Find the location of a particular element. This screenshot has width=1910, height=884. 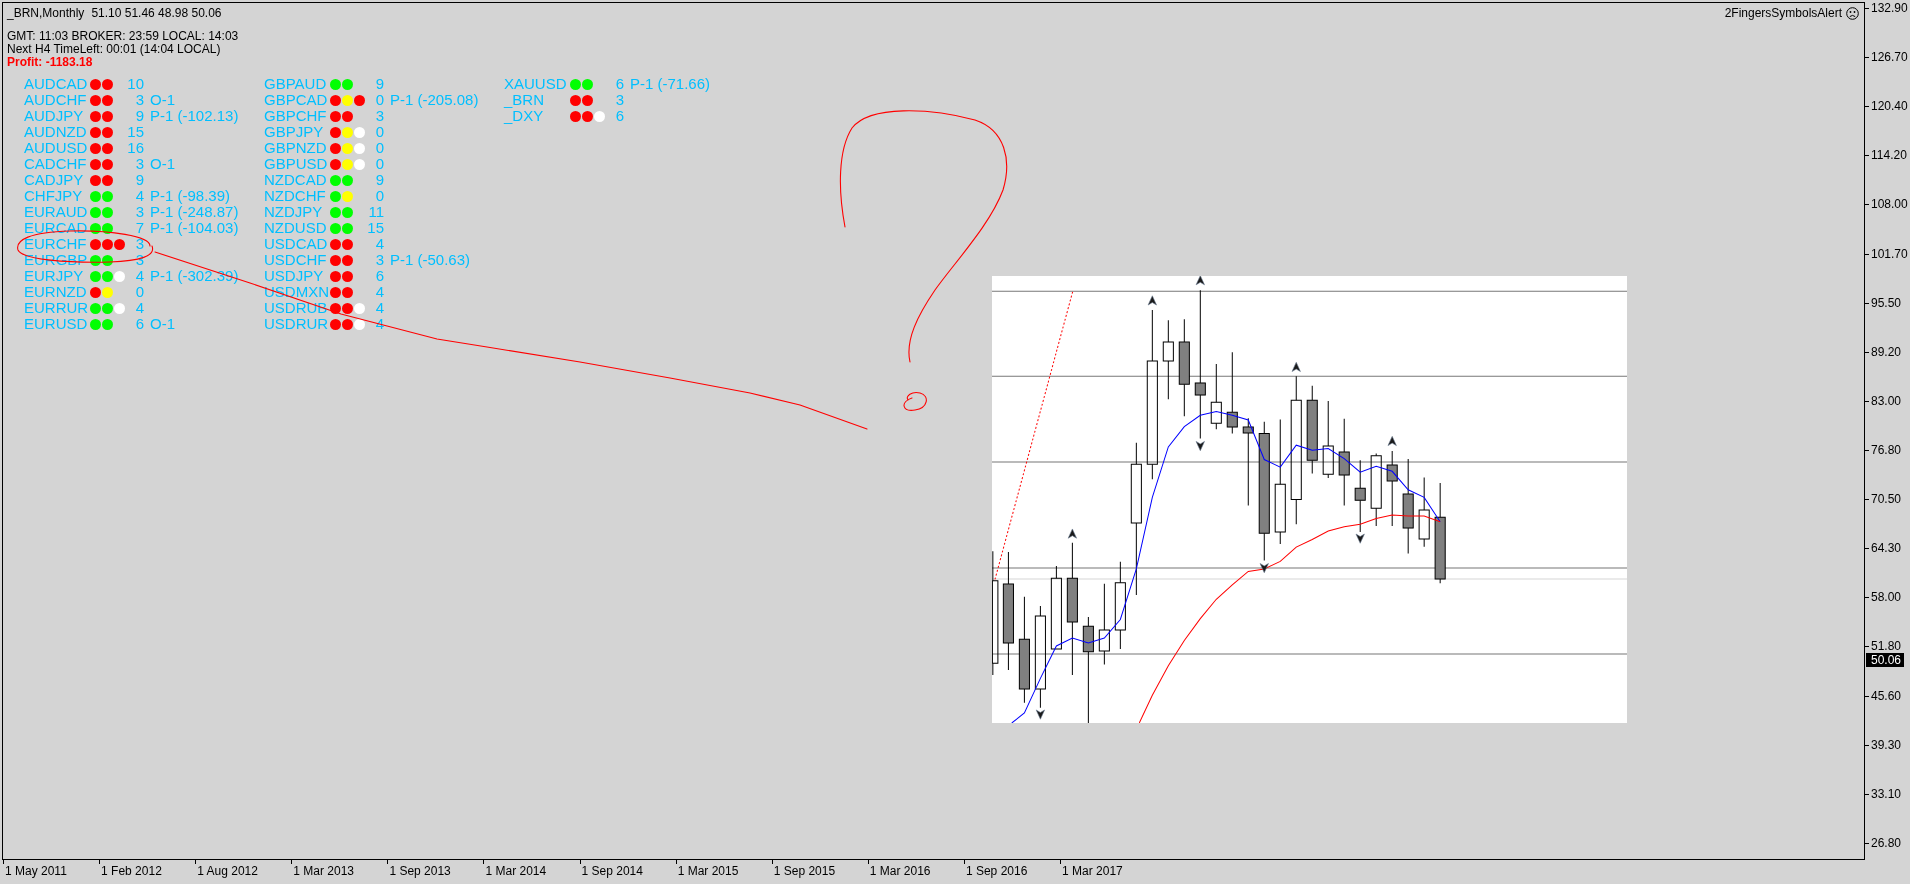

count-label: 10 is located at coordinates (135, 84).